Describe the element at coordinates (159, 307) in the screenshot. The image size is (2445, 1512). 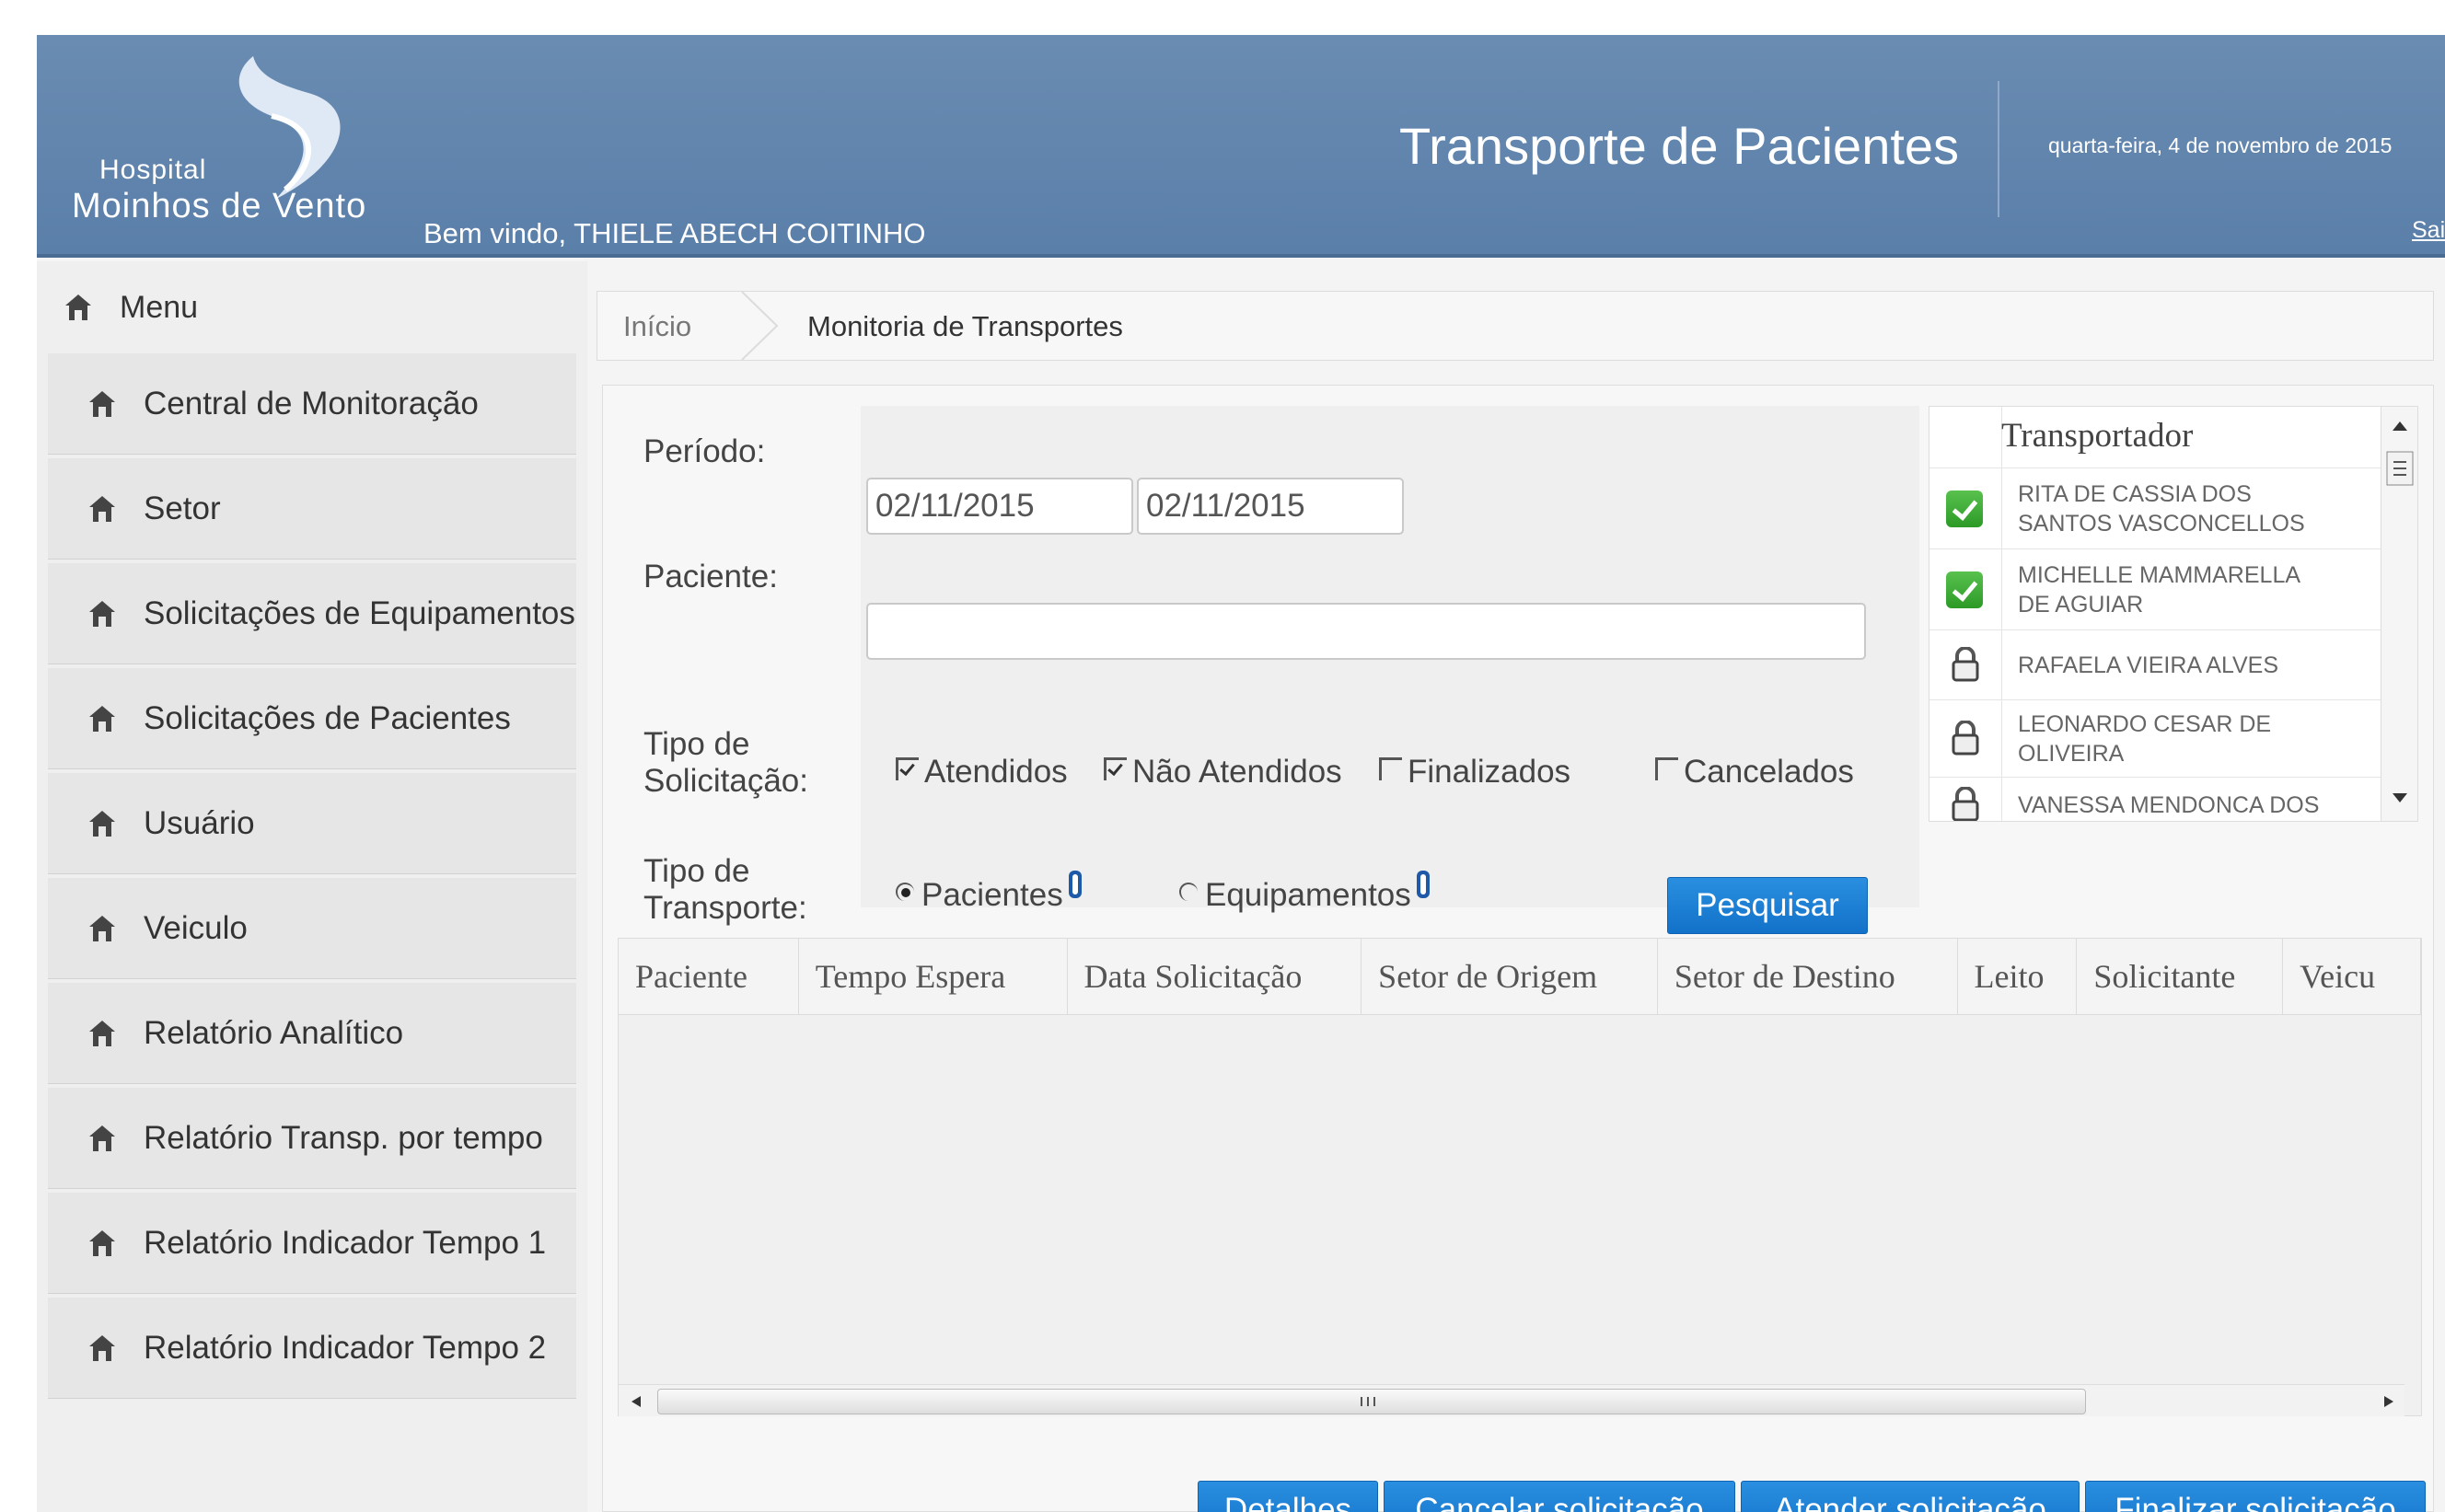
I see `menu-title: Menu` at that location.